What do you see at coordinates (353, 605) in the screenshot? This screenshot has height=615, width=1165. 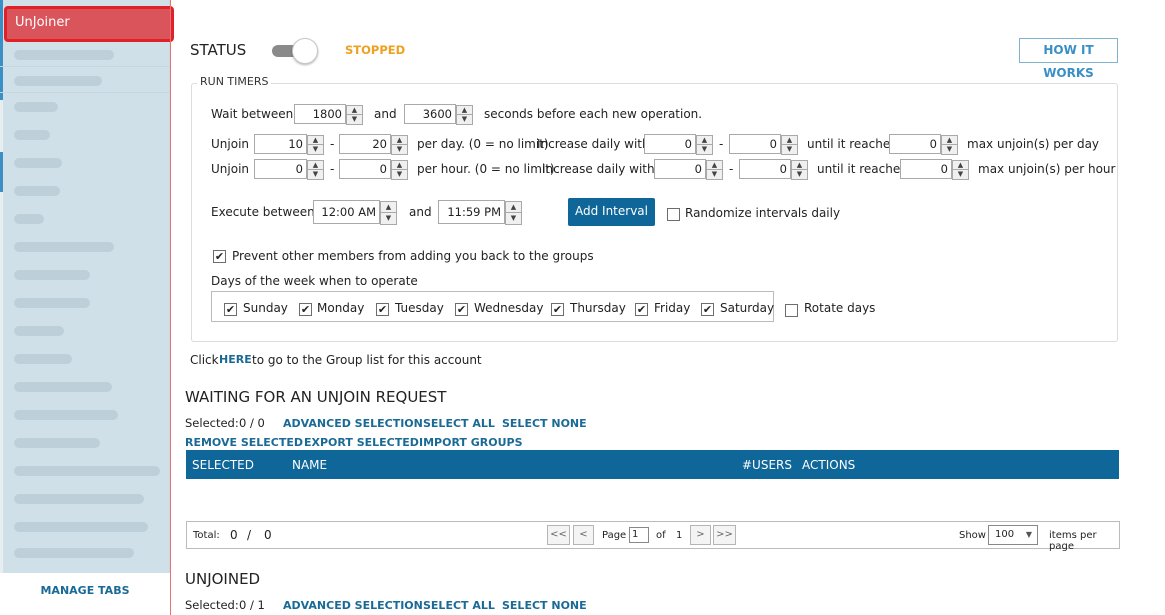 I see `unjoined-advanced-selection-link: ADVANCED SELECTION` at bounding box center [353, 605].